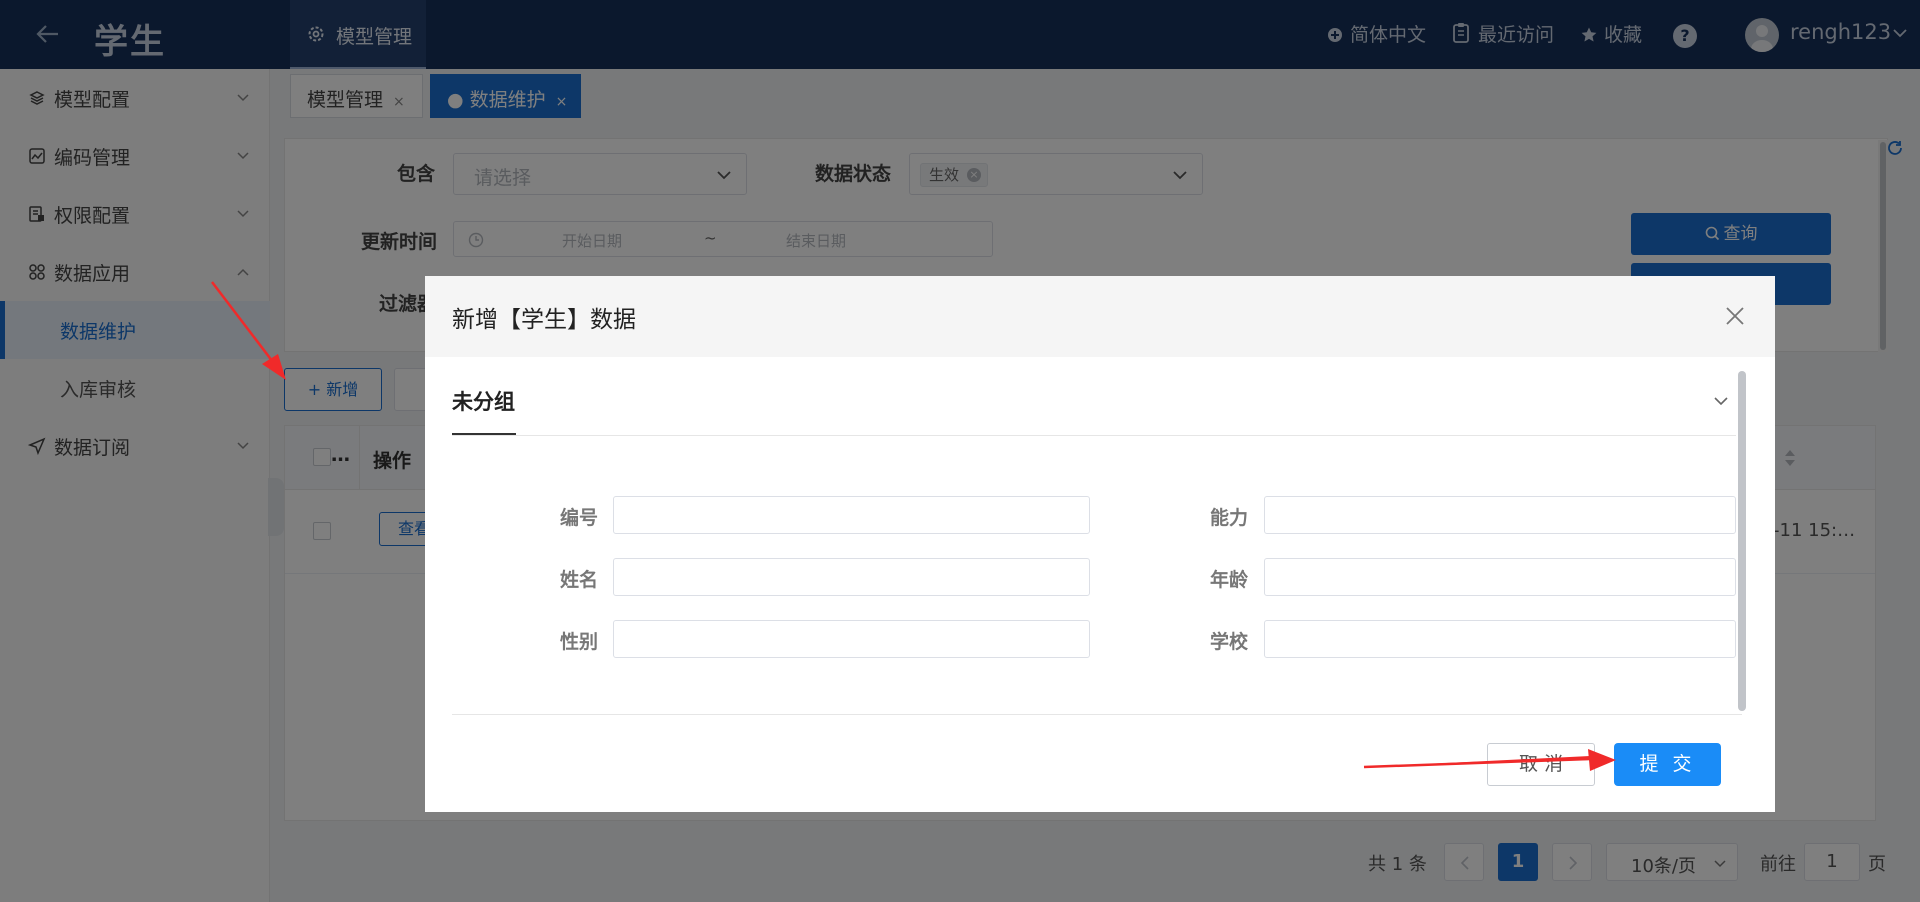 This screenshot has width=1920, height=902. What do you see at coordinates (544, 320) in the screenshot?
I see `modal-title: 新增【学生】数据` at bounding box center [544, 320].